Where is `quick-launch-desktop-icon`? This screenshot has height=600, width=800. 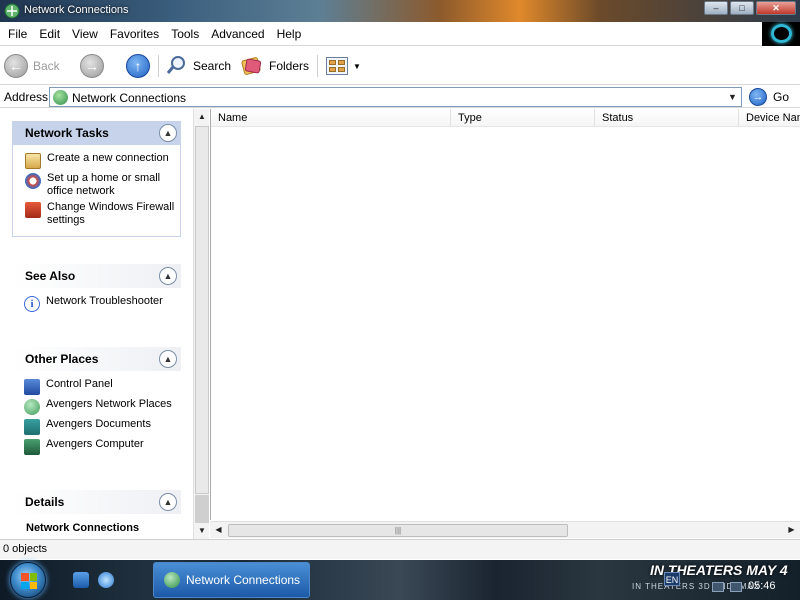
quick-launch-desktop-icon is located at coordinates (81, 580).